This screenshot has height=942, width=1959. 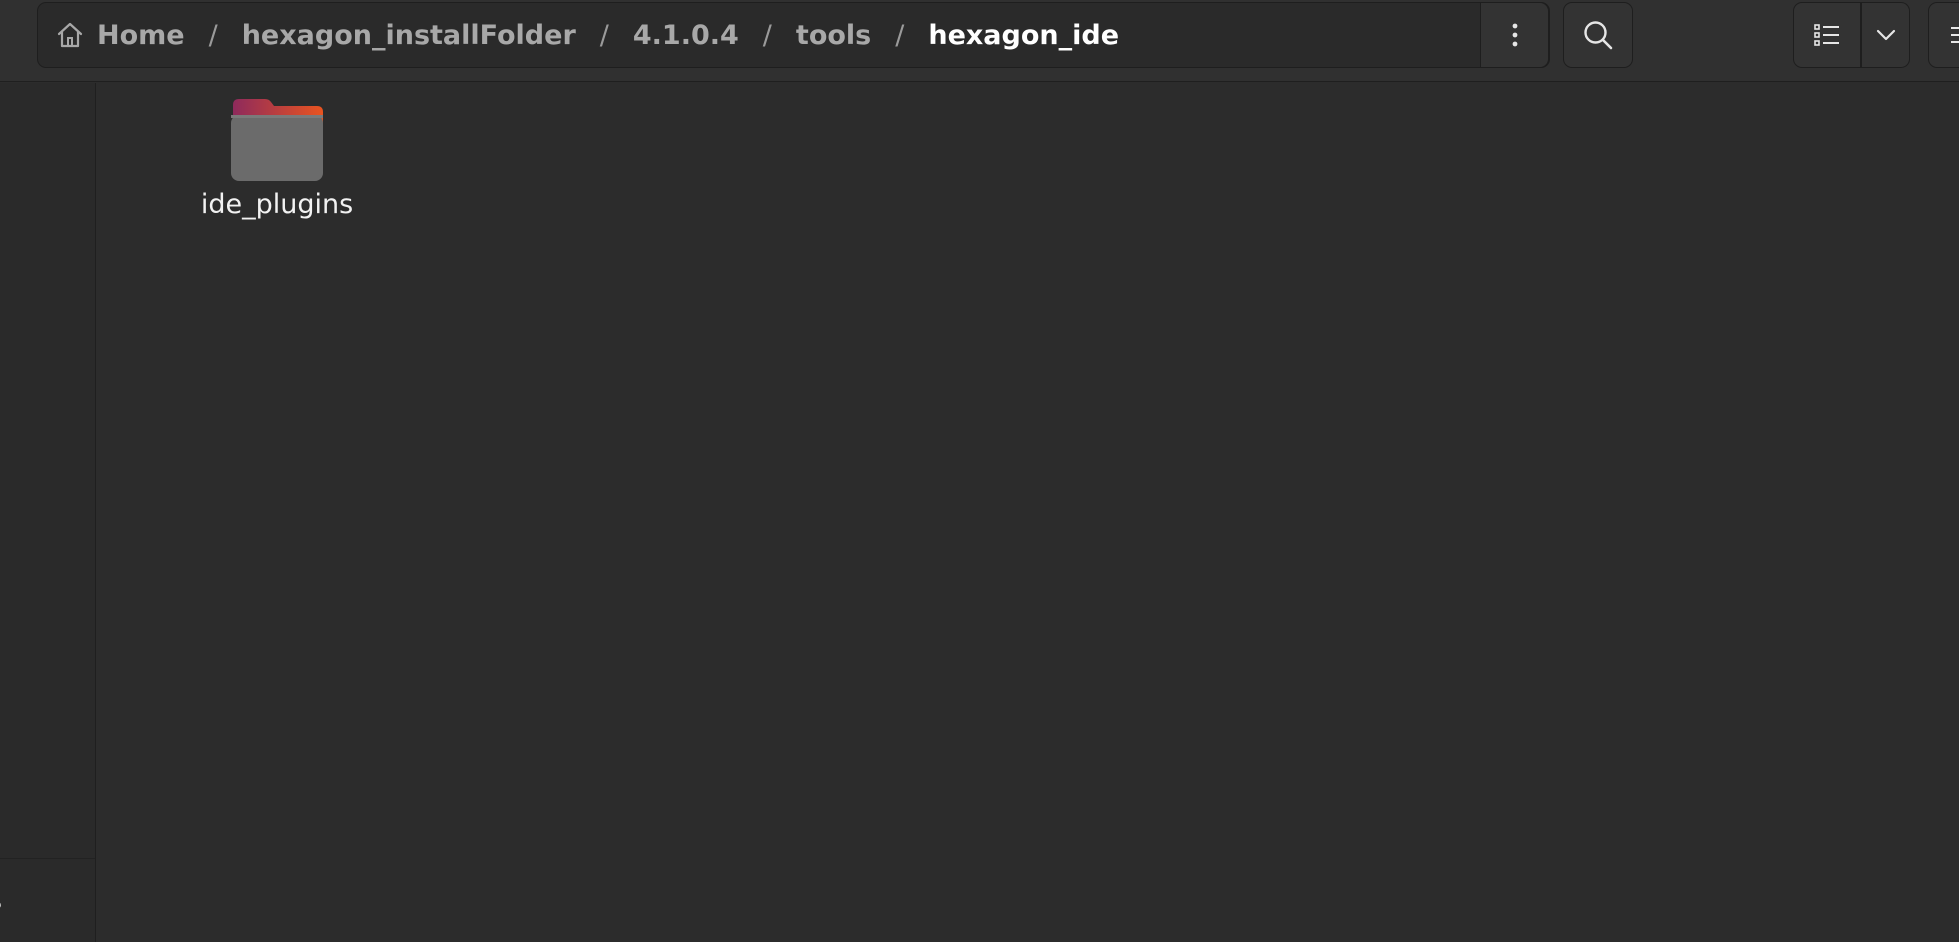 What do you see at coordinates (277, 204) in the screenshot?
I see `folder-name: ide_plugins` at bounding box center [277, 204].